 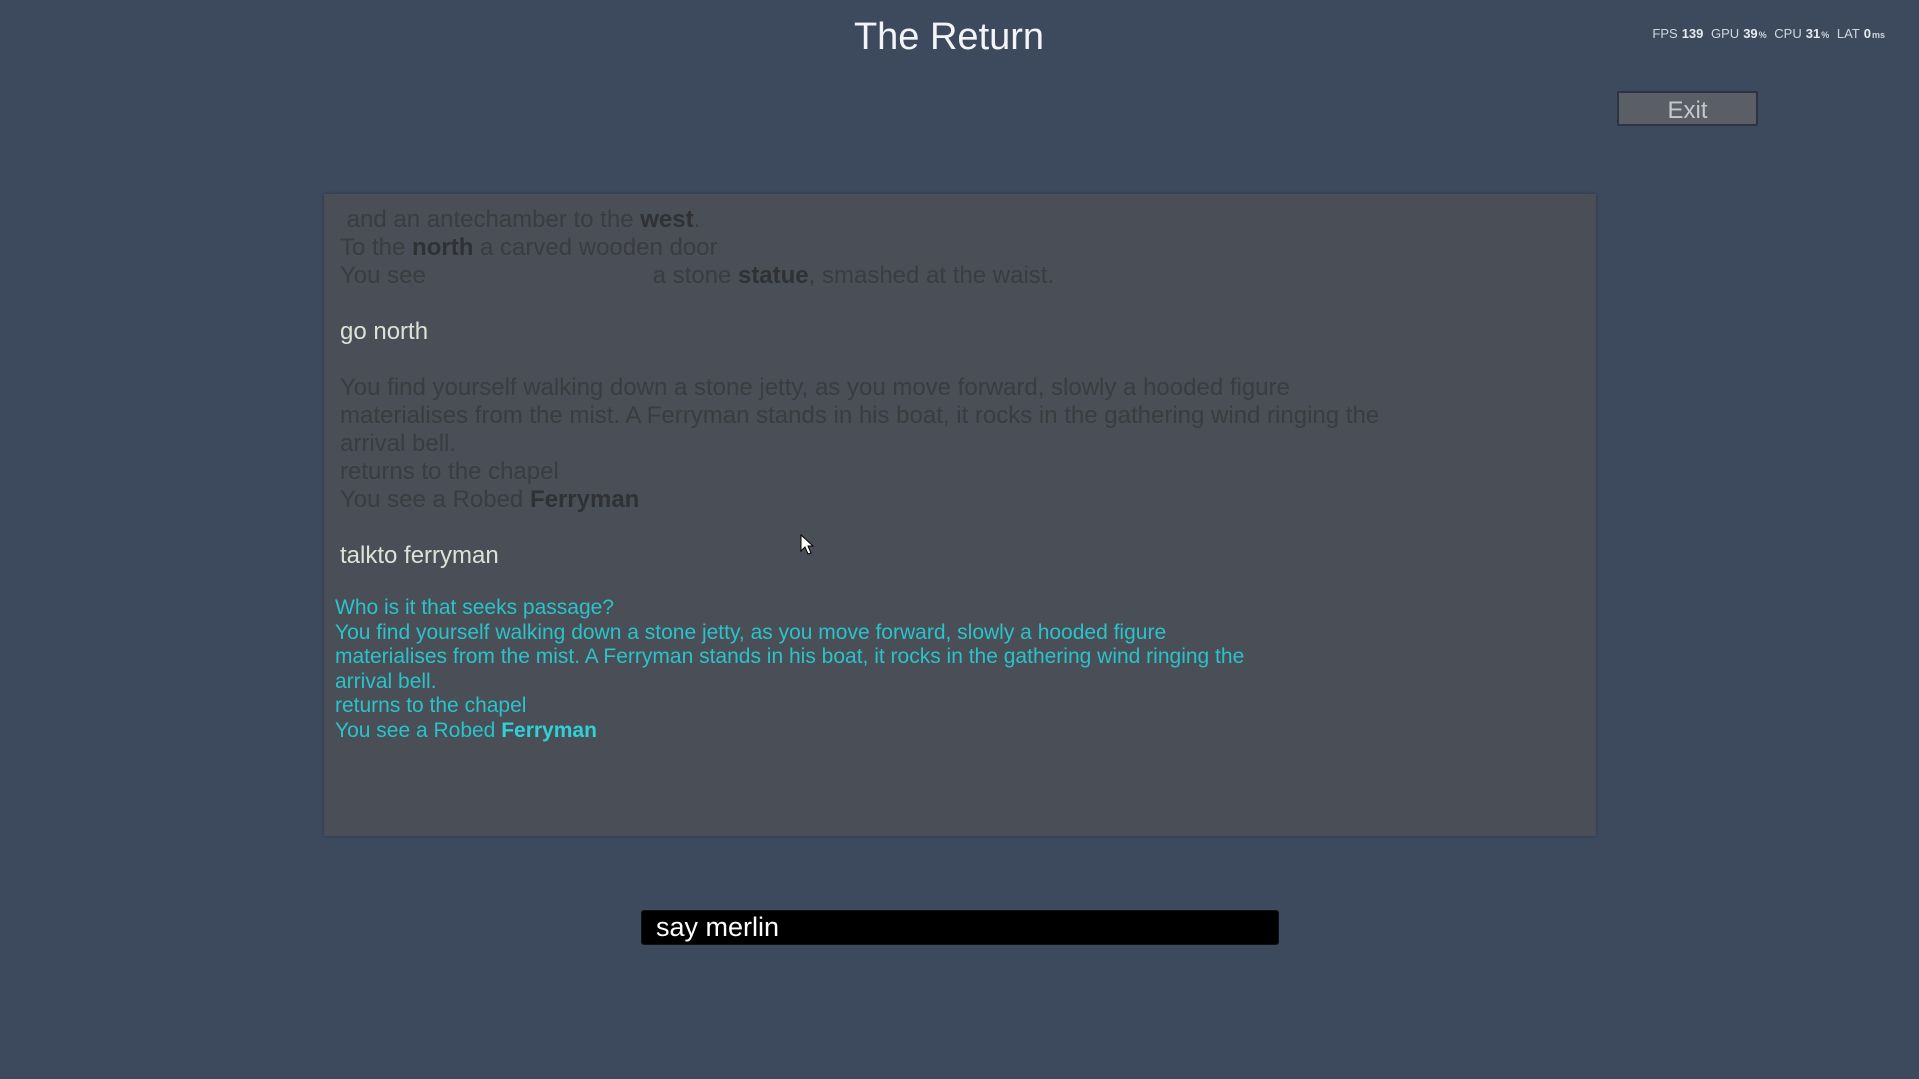 I want to click on keyword-west: west, so click(x=667, y=219).